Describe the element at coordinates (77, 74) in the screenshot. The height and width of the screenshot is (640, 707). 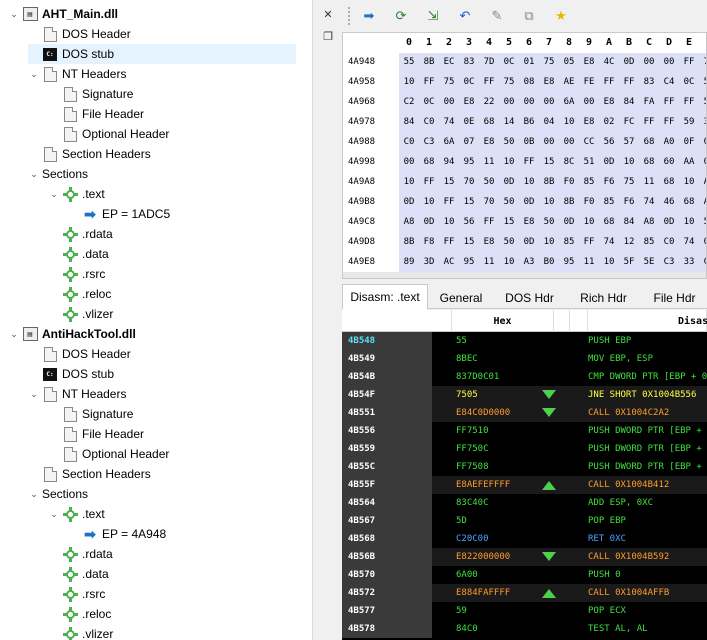
I see `tree-node: ⌄ NT Headers` at that location.